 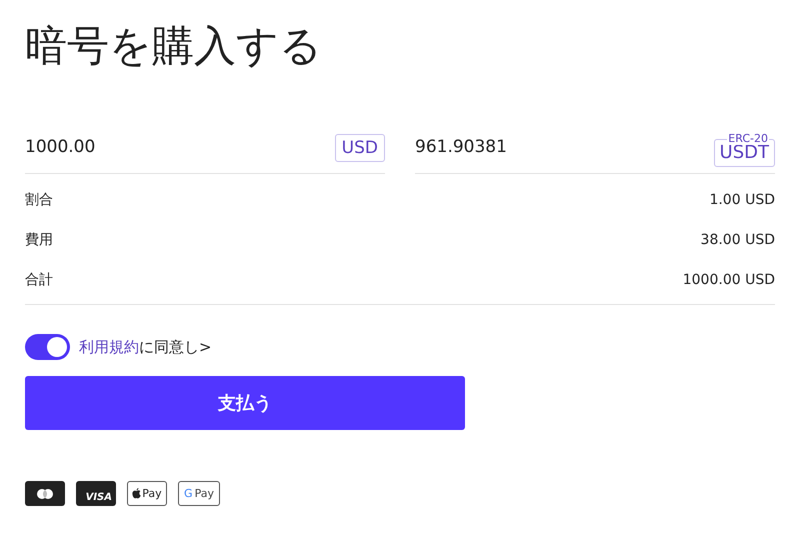 What do you see at coordinates (39, 240) in the screenshot?
I see `summary-label: 費用` at bounding box center [39, 240].